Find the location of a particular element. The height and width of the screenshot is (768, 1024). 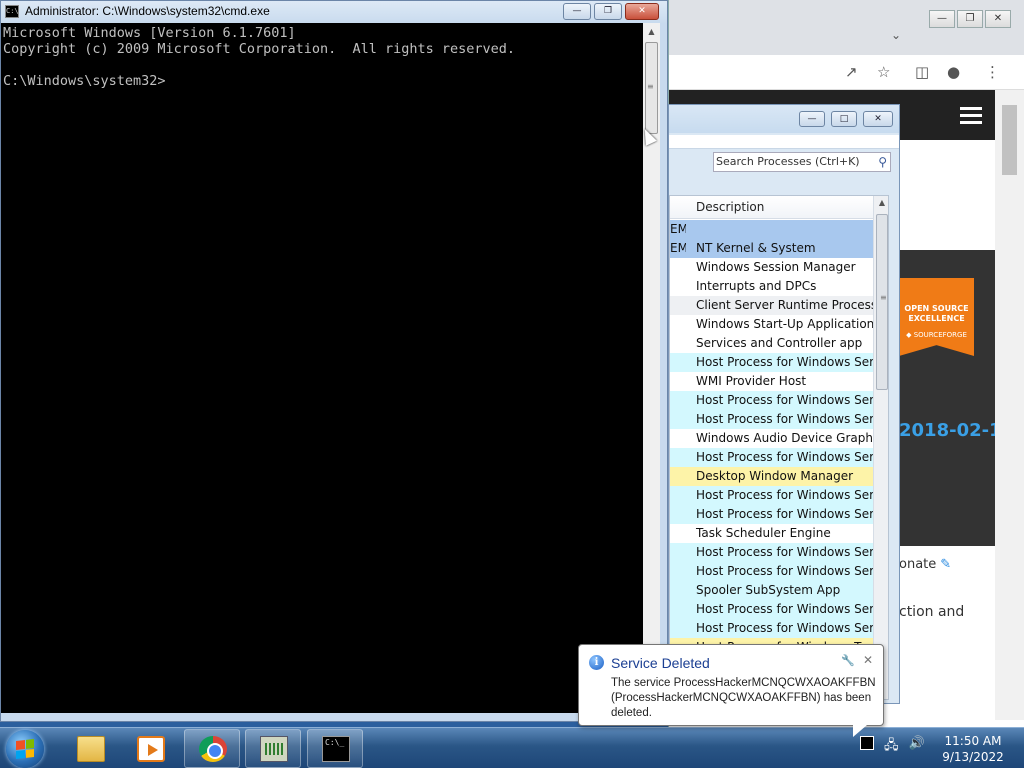

process-list-scroll-thumb is located at coordinates (882, 302).